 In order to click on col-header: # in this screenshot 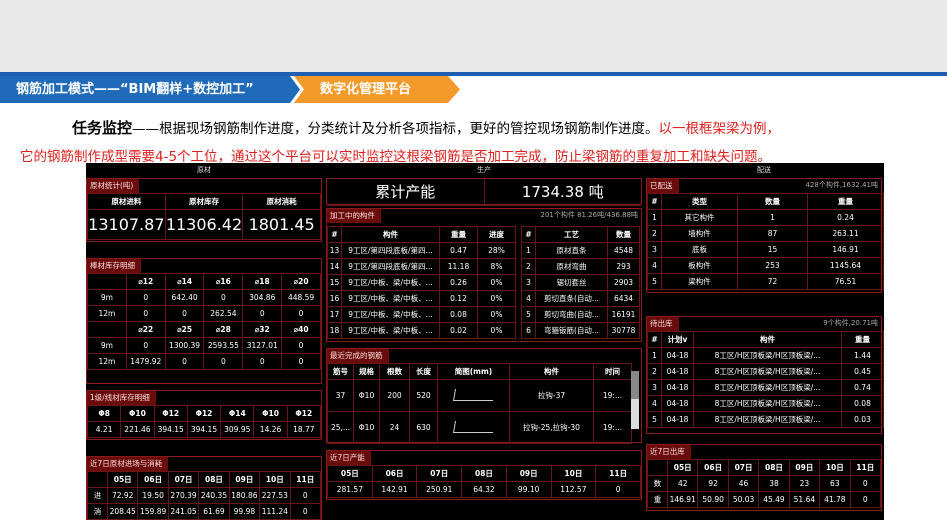, I will do `click(334, 234)`.